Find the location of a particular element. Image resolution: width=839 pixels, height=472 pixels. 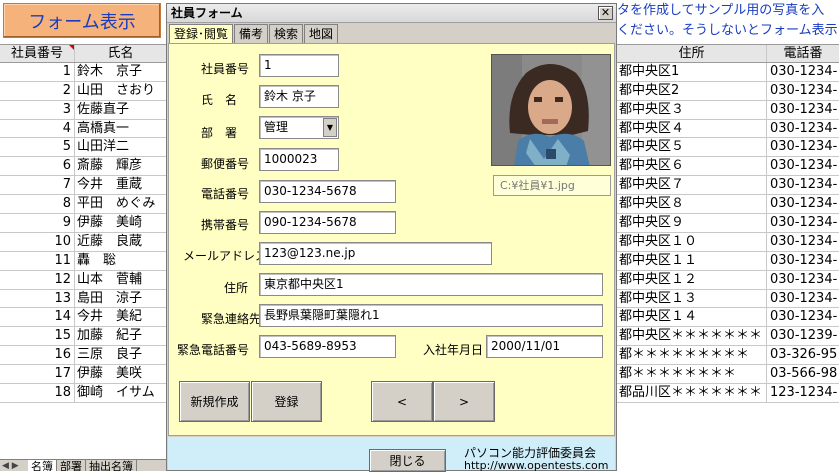

cell-name: 山本 菅輔 is located at coordinates (120, 280).